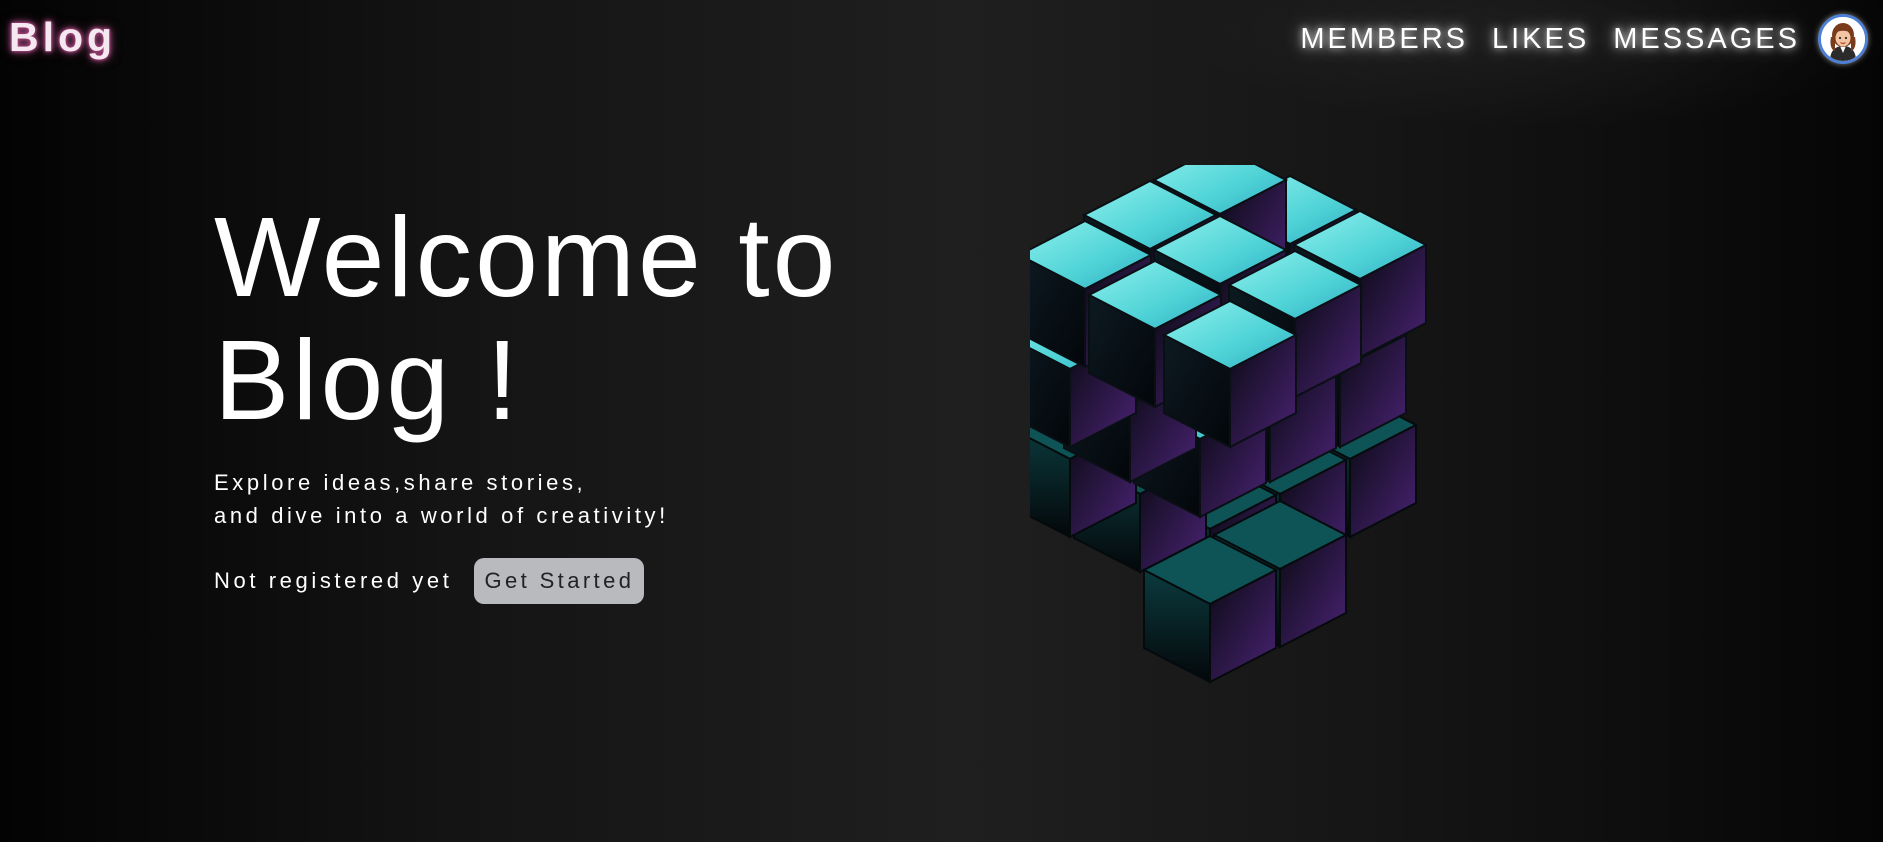 The image size is (1883, 842). I want to click on cube-icon, so click(1215, 414).